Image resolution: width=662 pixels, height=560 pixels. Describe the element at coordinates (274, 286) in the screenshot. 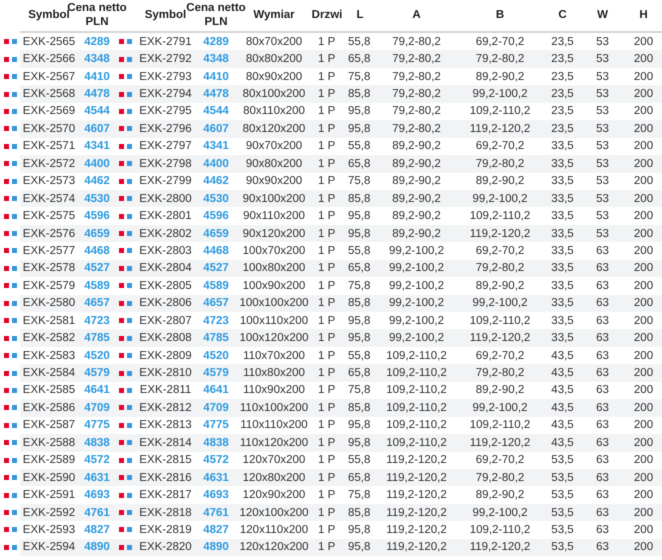

I see `dimension-cell: 100x90x200` at that location.